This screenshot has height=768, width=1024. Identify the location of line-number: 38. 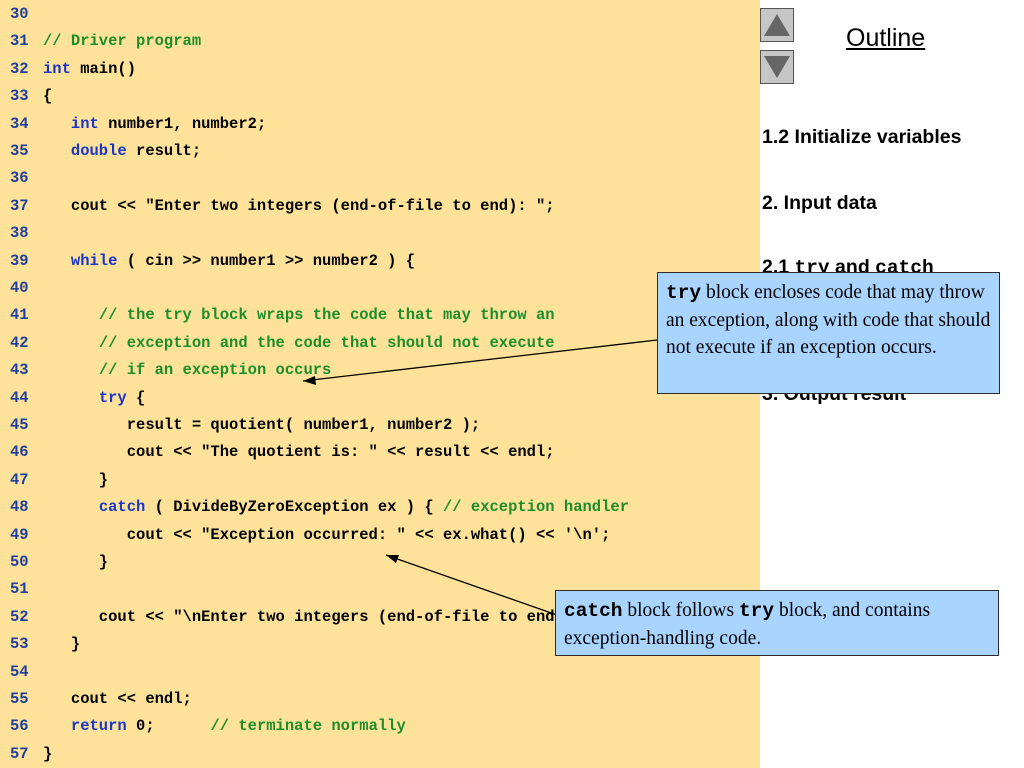
(19, 233).